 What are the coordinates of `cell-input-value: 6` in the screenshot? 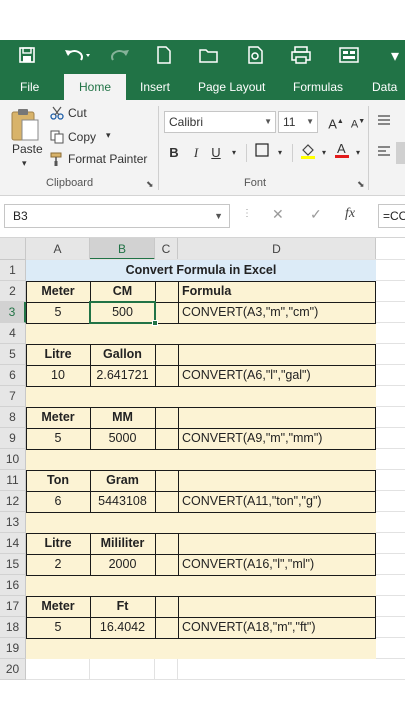 It's located at (58, 501).